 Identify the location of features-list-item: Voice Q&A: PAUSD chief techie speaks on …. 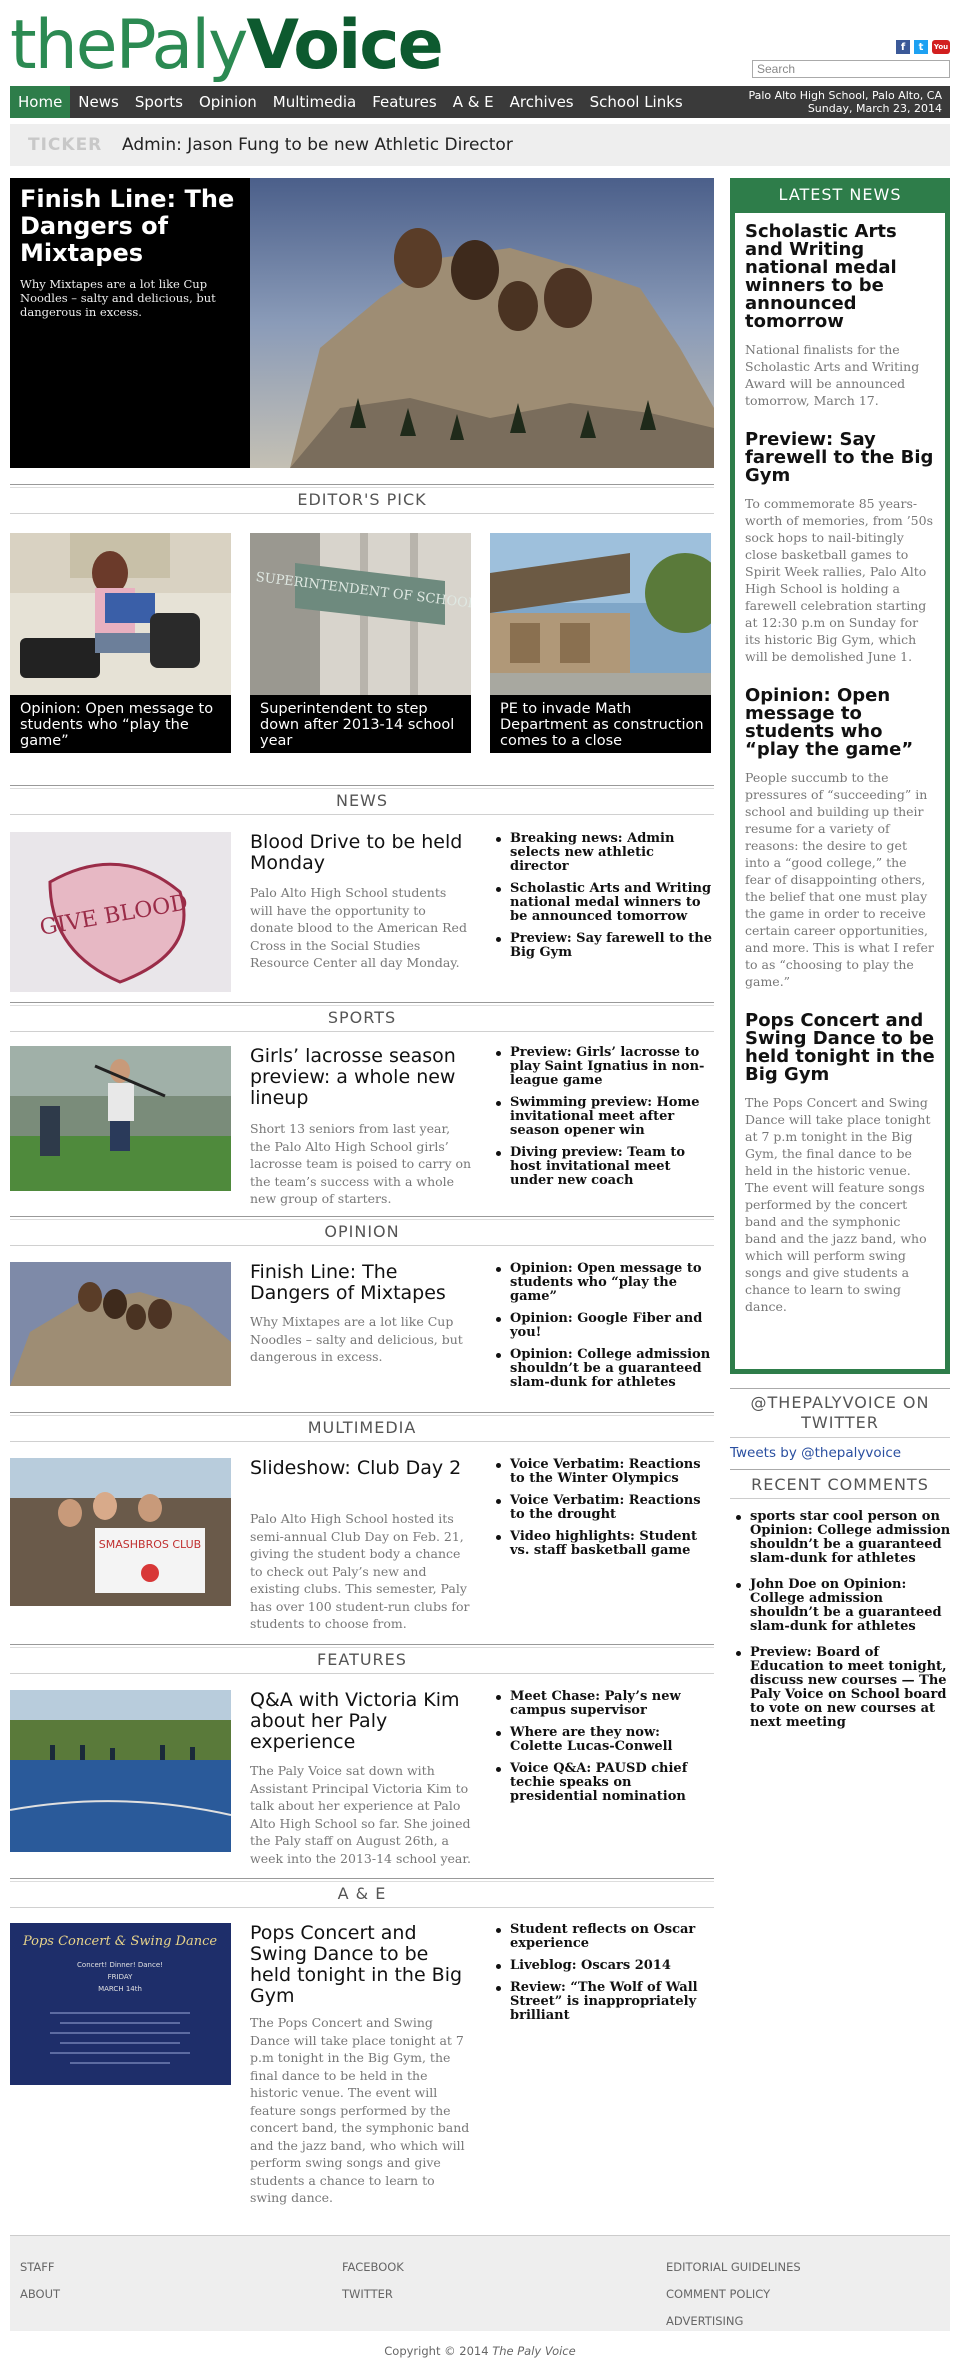
(602, 1783).